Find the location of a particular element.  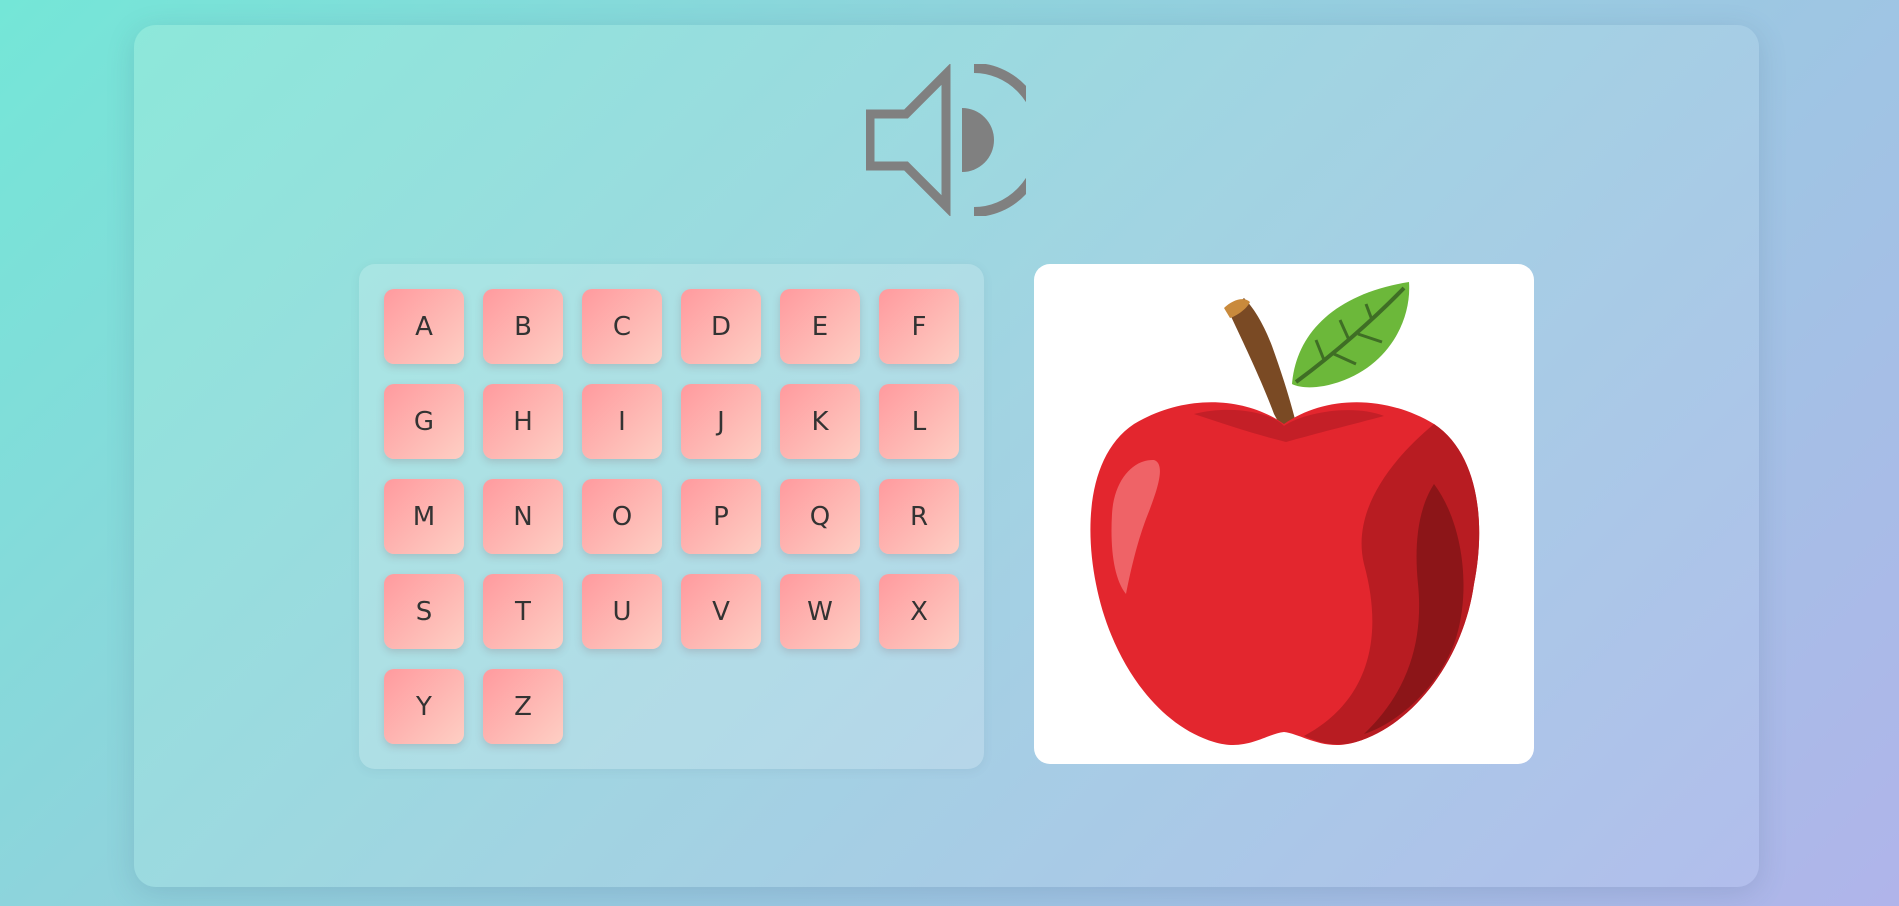

letter-button-b: B is located at coordinates (523, 326).